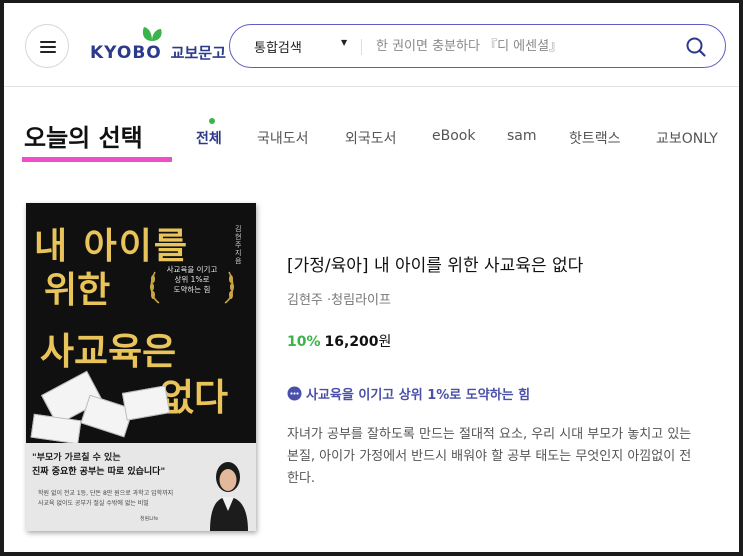  What do you see at coordinates (48, 42) in the screenshot?
I see `hamburger-icon` at bounding box center [48, 42].